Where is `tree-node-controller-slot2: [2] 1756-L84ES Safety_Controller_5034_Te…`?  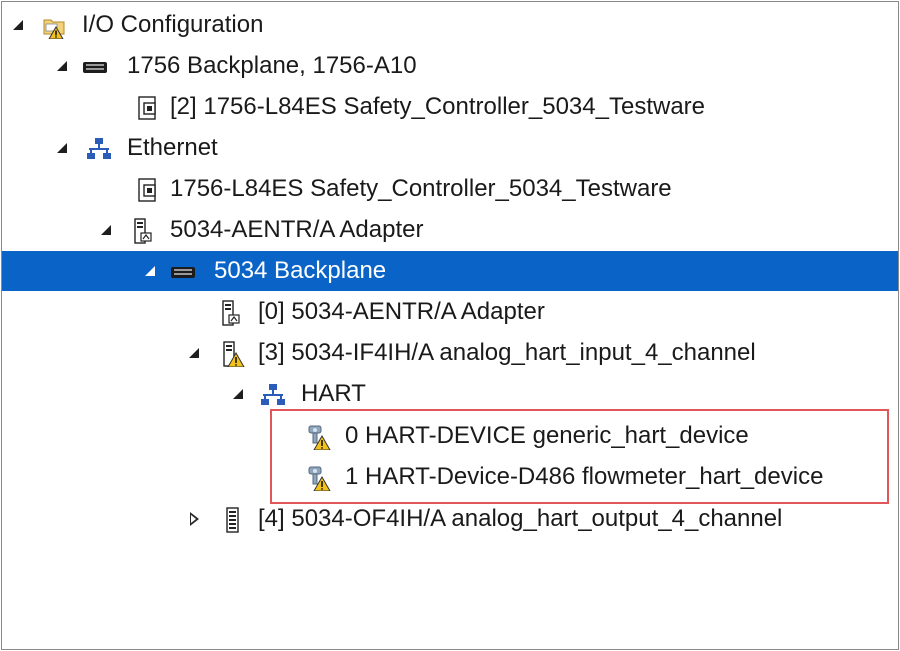
tree-node-controller-slot2: [2] 1756-L84ES Safety_Controller_5034_Te… is located at coordinates (450, 107).